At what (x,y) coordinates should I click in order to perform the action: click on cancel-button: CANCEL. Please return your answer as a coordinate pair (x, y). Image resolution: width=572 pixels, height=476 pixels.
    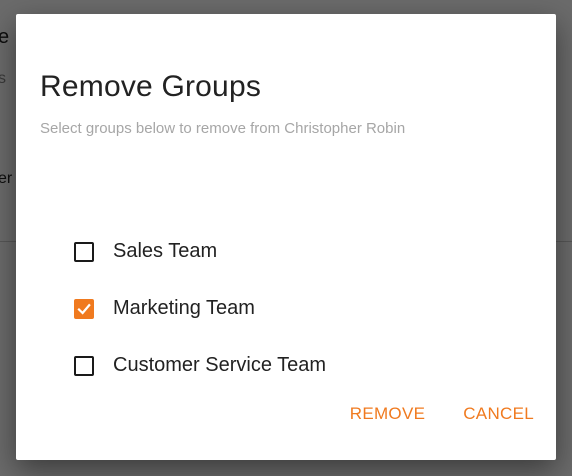
    Looking at the image, I should click on (498, 414).